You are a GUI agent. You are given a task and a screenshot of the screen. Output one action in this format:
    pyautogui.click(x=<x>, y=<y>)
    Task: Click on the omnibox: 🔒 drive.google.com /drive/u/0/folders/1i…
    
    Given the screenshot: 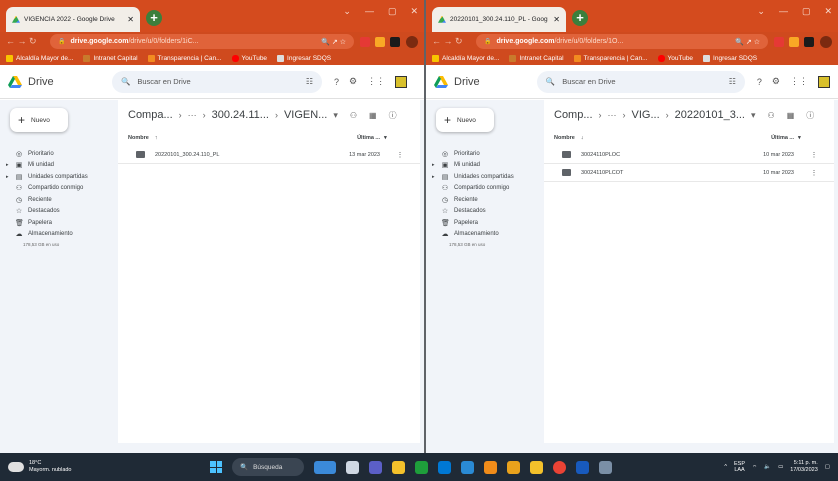 What is the action you would take?
    pyautogui.click(x=202, y=41)
    